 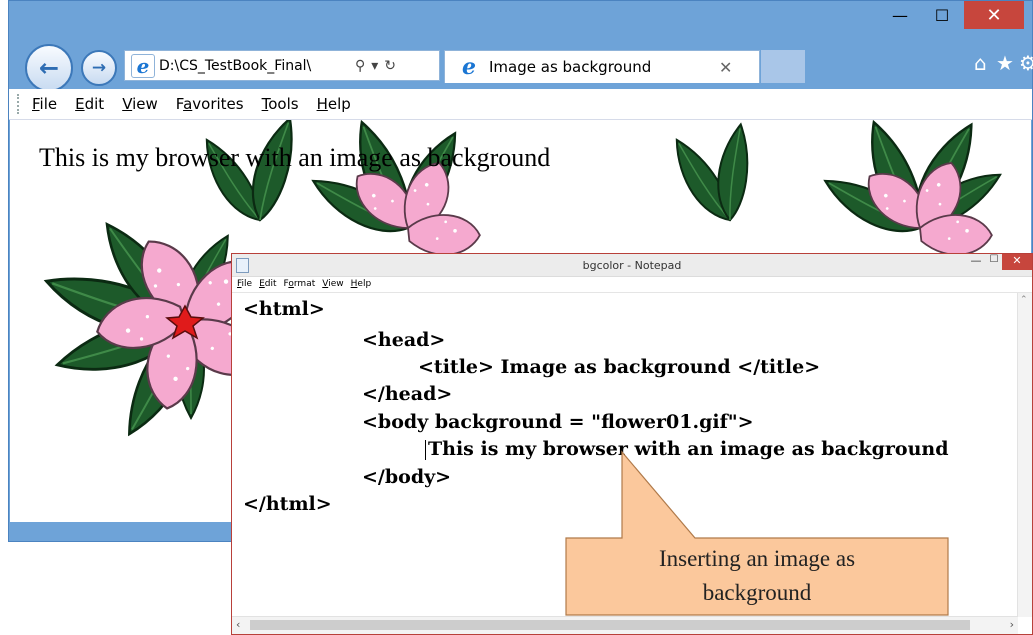 What do you see at coordinates (407, 394) in the screenshot?
I see `code-line: </head>` at bounding box center [407, 394].